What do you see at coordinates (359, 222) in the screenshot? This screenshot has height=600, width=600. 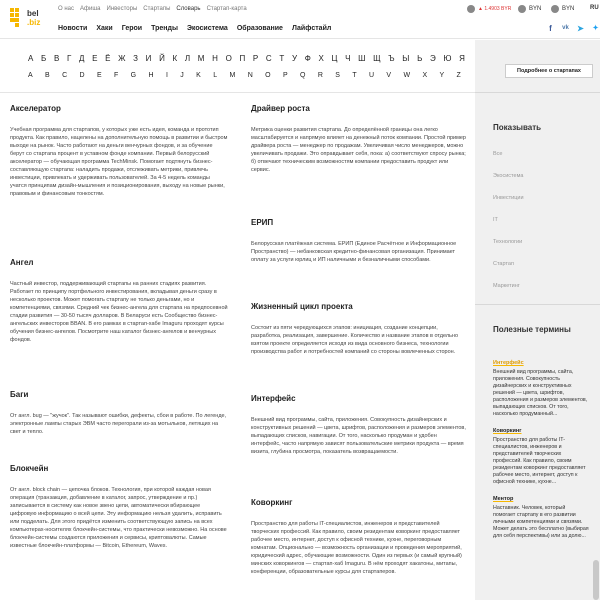 I see `term-title: ЕРИП` at bounding box center [359, 222].